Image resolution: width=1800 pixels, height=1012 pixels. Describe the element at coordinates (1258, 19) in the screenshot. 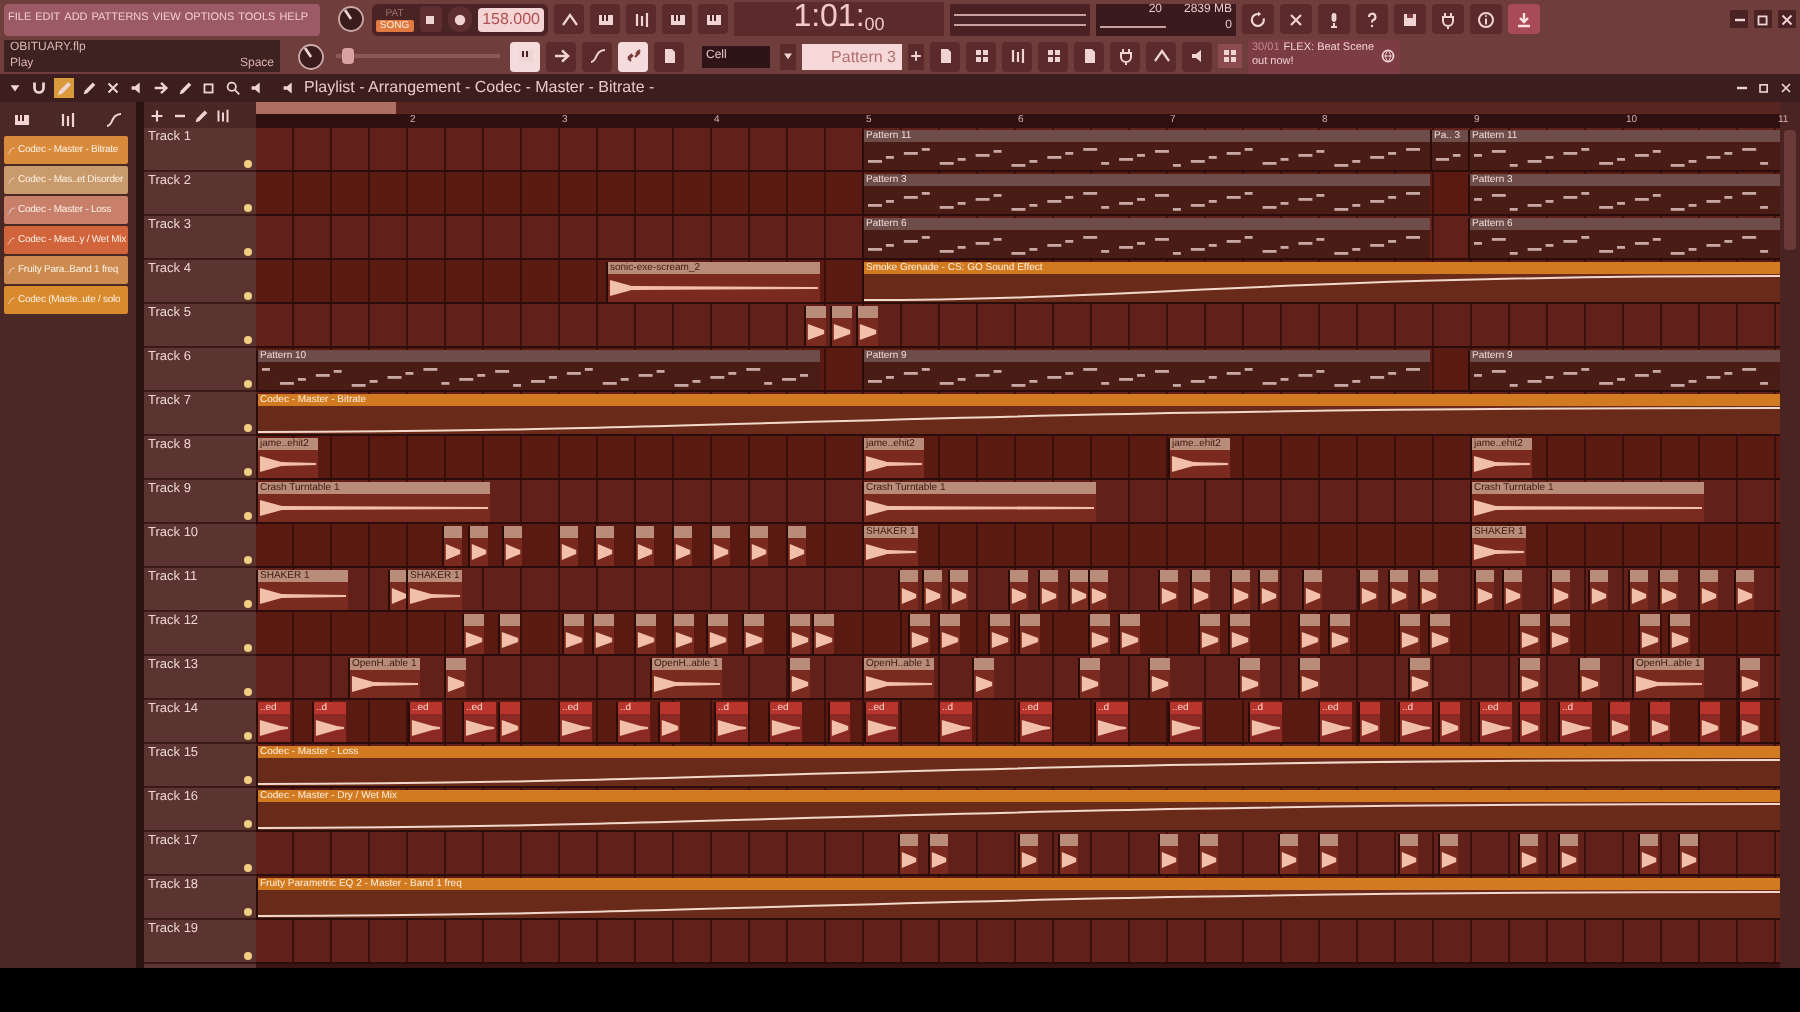

I see `refresh-button` at that location.